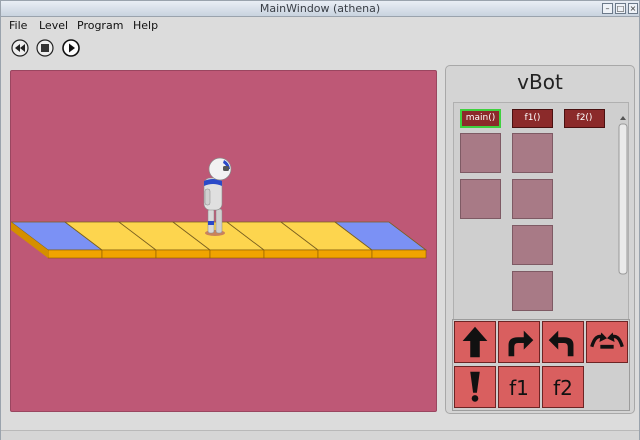 The height and width of the screenshot is (440, 640). What do you see at coordinates (71, 48) in the screenshot?
I see `play-icon` at bounding box center [71, 48].